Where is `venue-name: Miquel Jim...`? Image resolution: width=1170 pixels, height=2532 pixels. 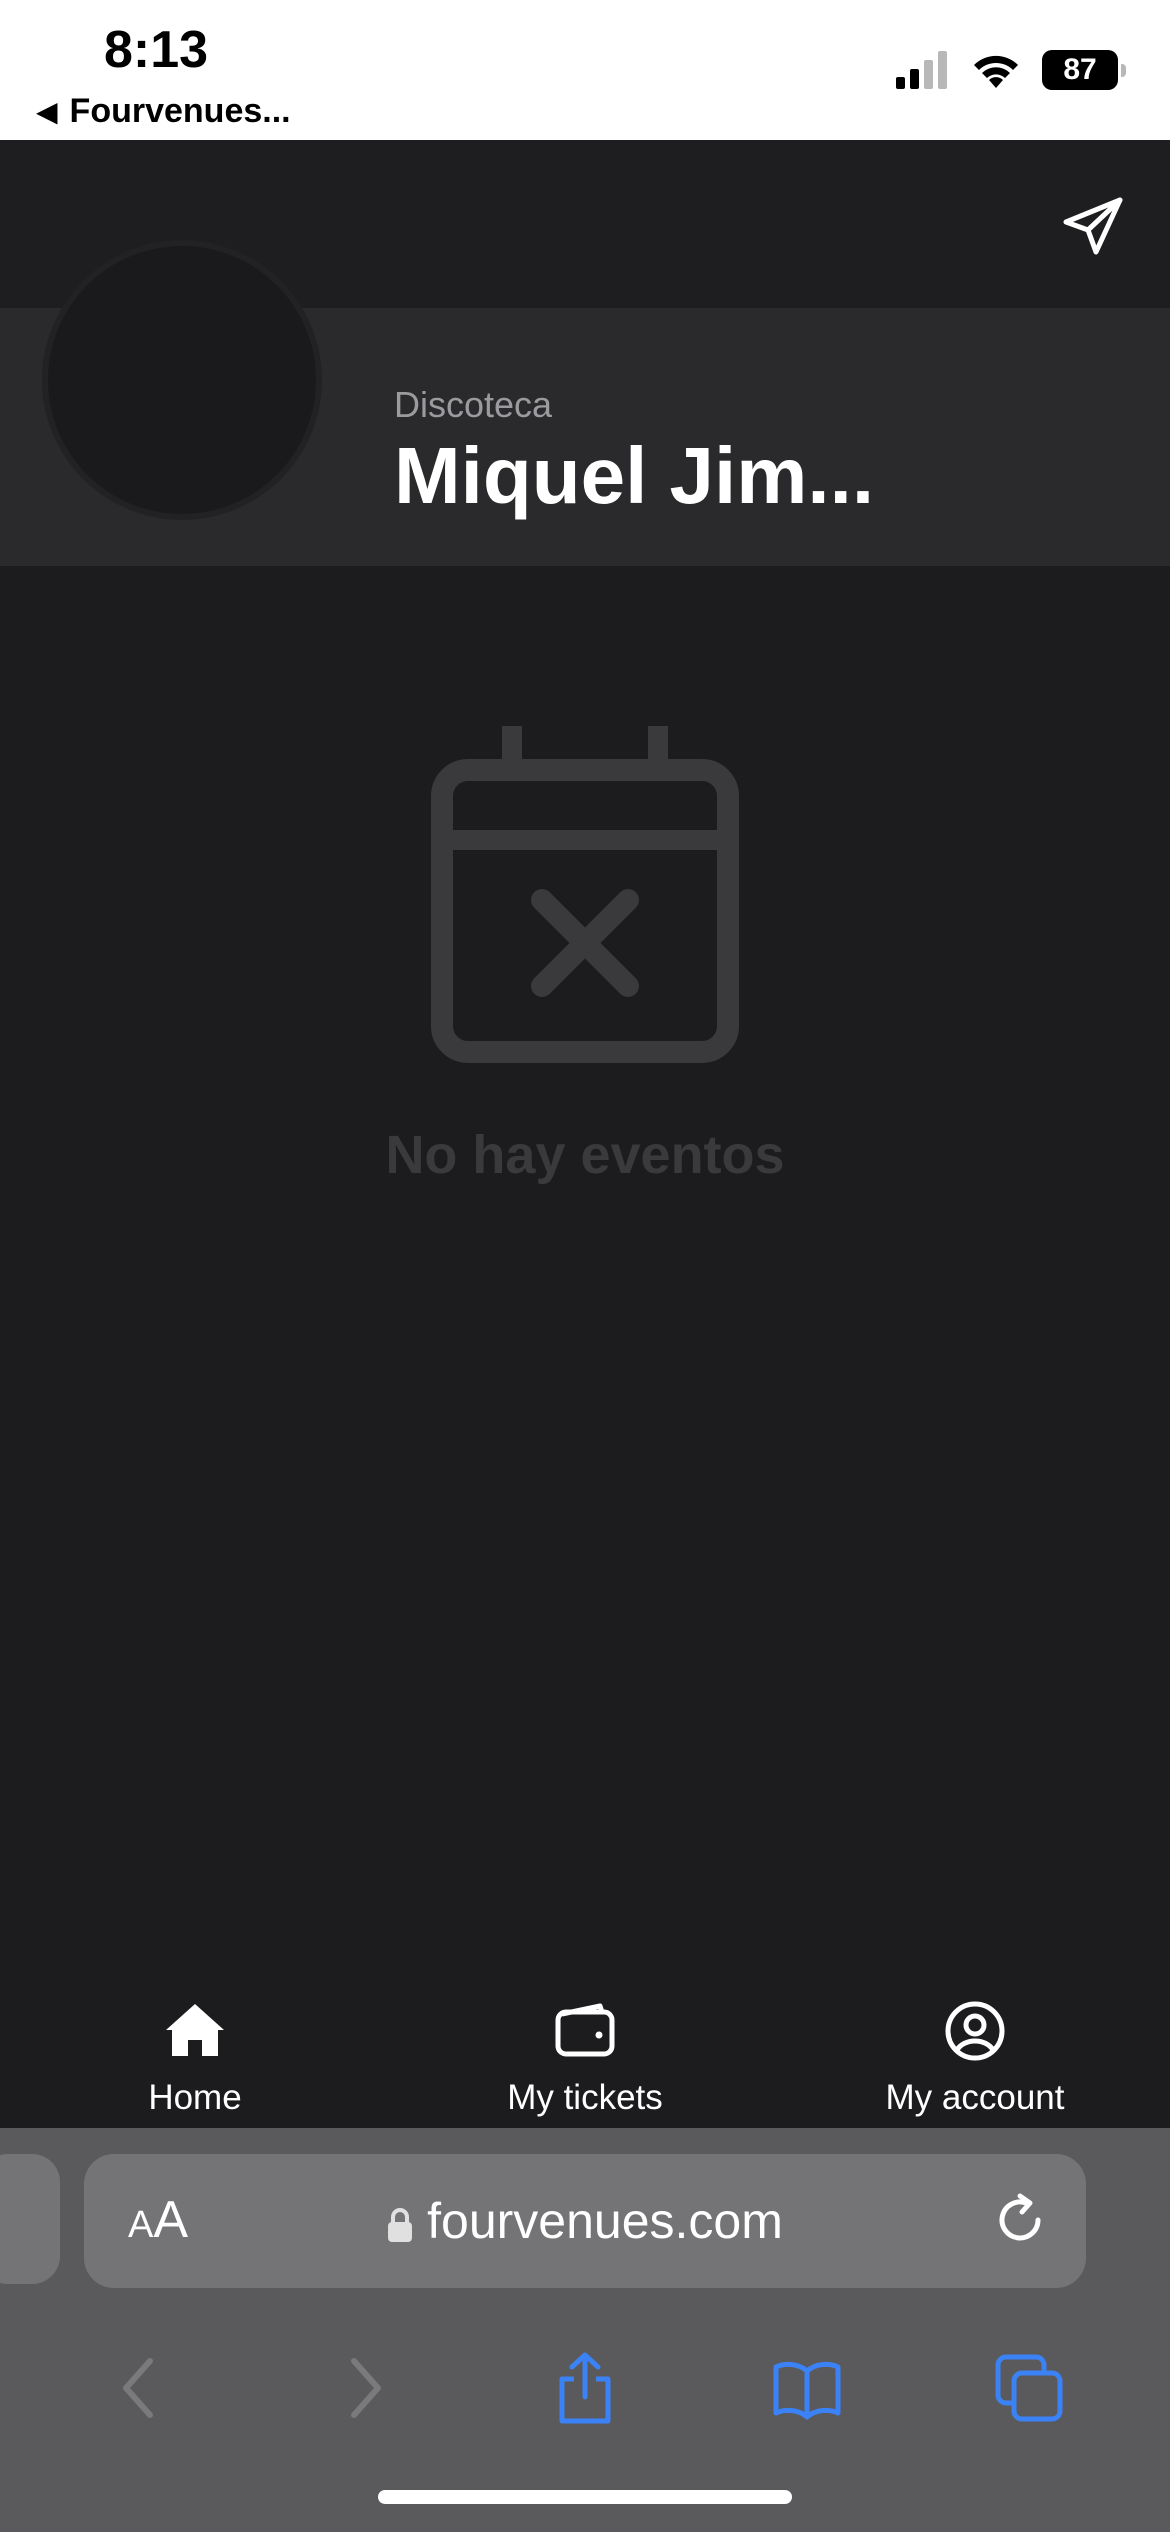 venue-name: Miquel Jim... is located at coordinates (634, 475).